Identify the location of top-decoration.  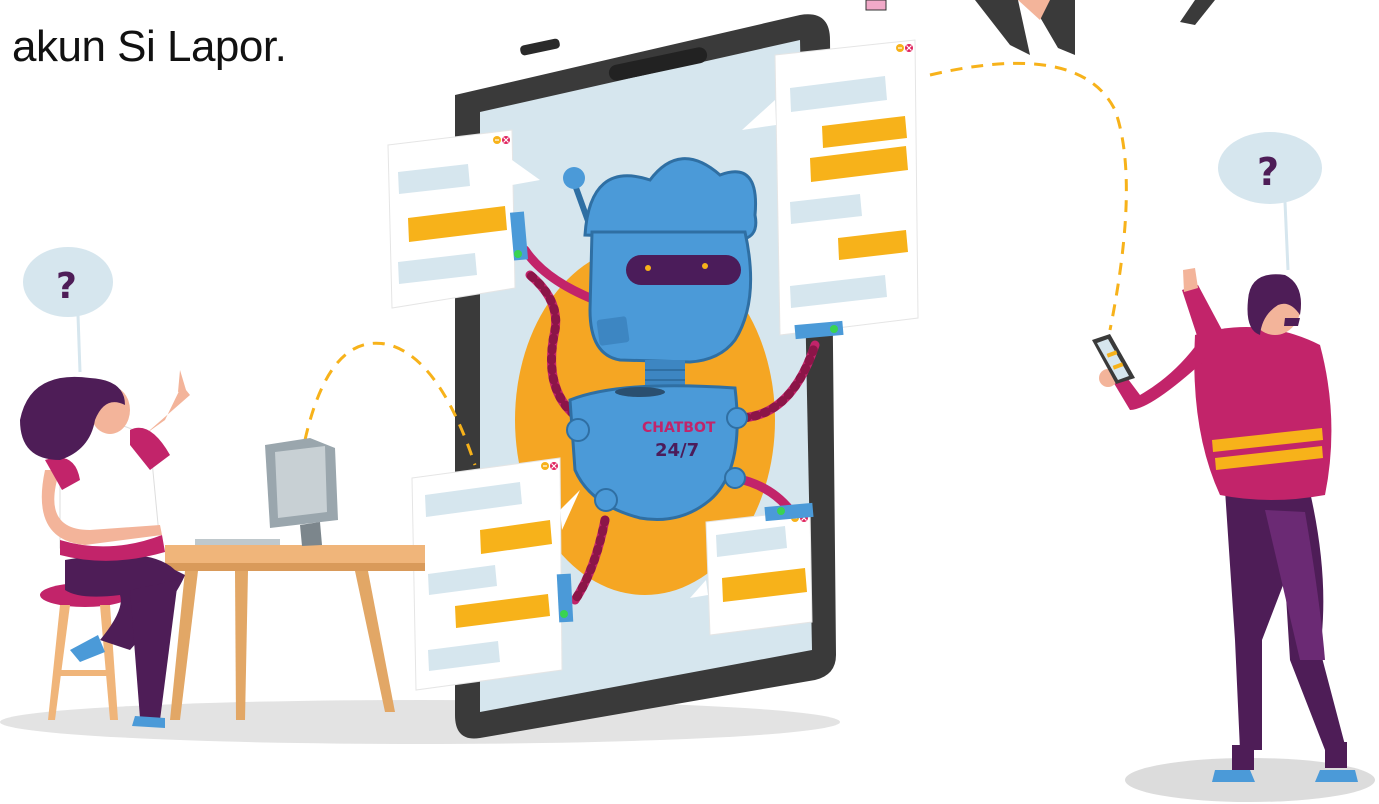
(1040, 27).